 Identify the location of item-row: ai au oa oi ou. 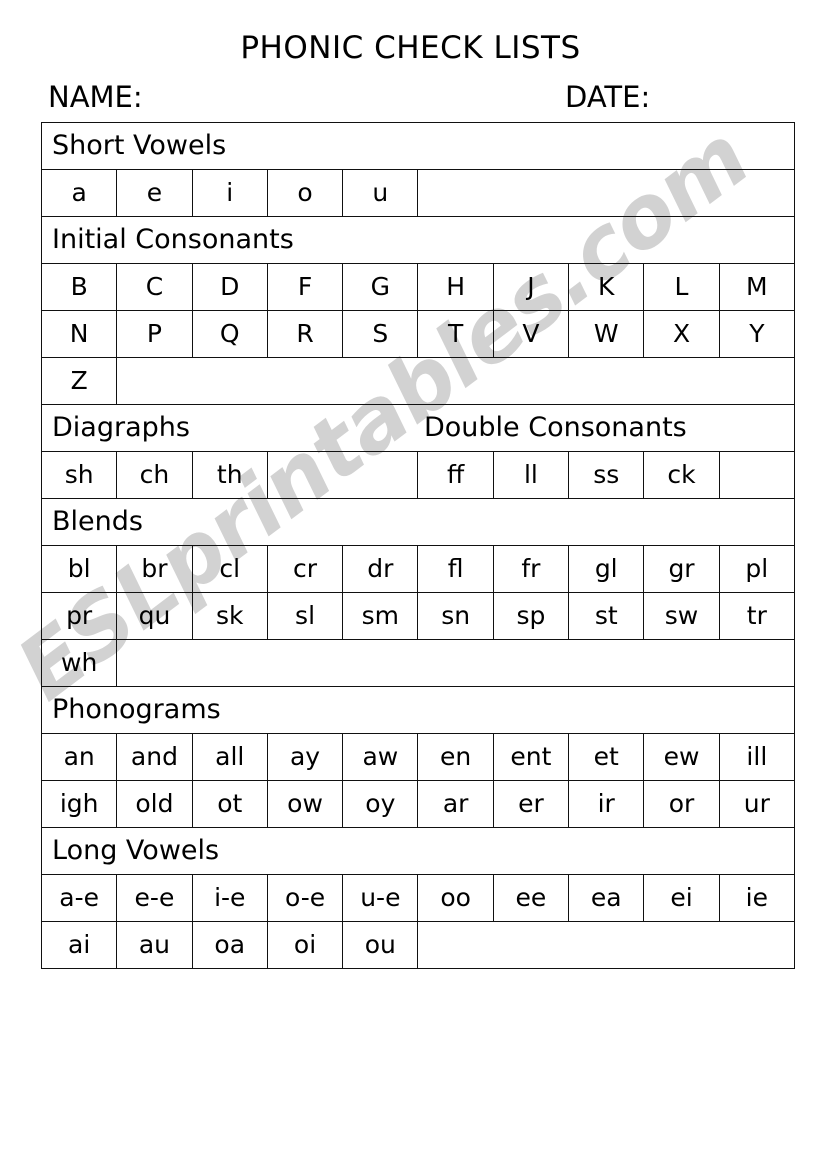
(418, 945).